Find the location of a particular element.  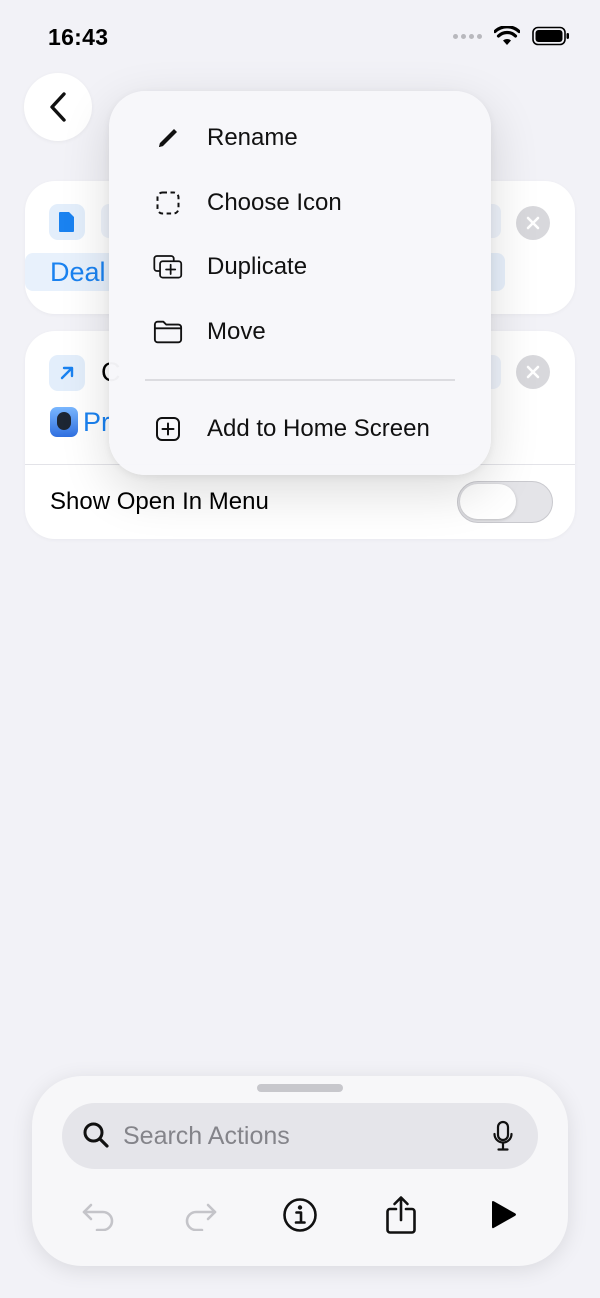

card-app-name: Pr is located at coordinates (96, 422).